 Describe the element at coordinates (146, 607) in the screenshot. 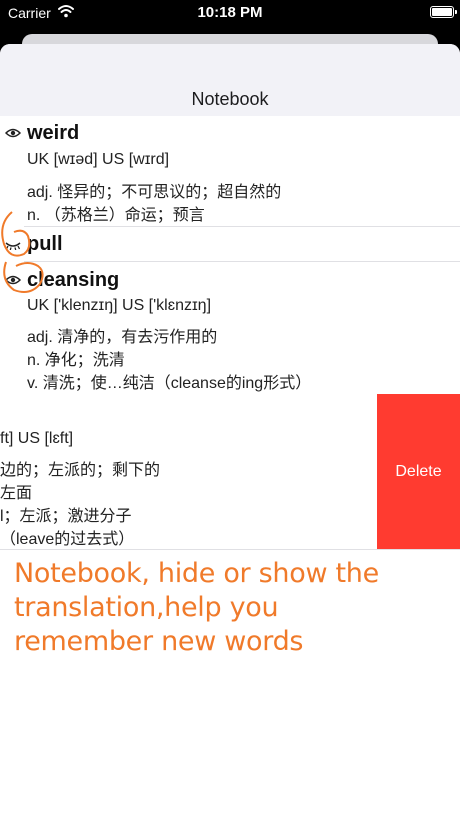

I see `promo-line: translation,help you` at that location.